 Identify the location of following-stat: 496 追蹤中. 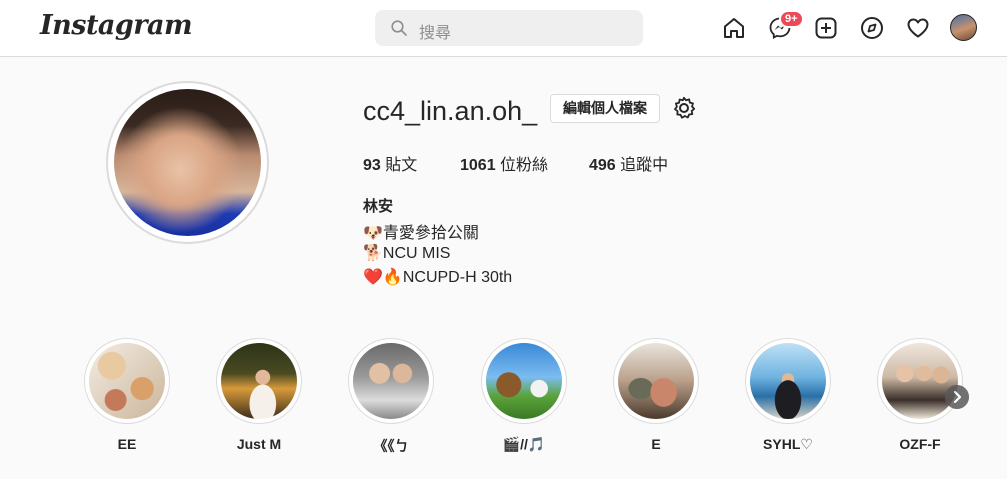
(628, 163).